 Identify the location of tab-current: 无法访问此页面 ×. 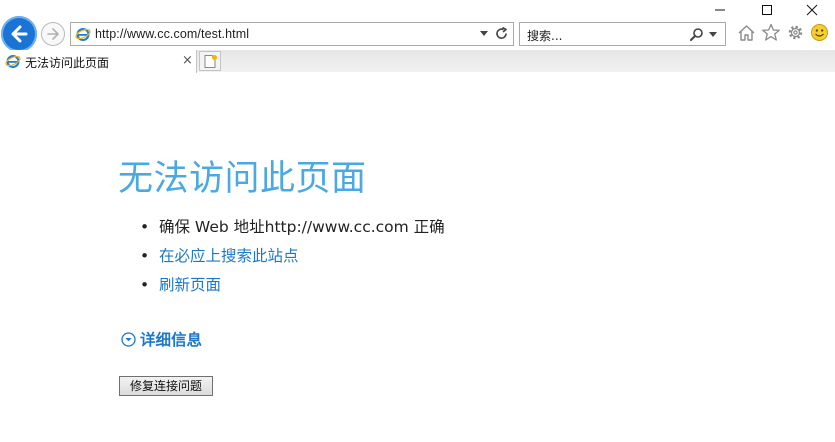
(98, 61).